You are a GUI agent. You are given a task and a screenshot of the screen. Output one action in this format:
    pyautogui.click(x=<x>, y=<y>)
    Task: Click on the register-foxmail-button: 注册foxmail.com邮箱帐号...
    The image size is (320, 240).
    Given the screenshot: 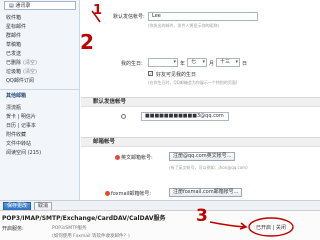 What is the action you would take?
    pyautogui.click(x=206, y=192)
    